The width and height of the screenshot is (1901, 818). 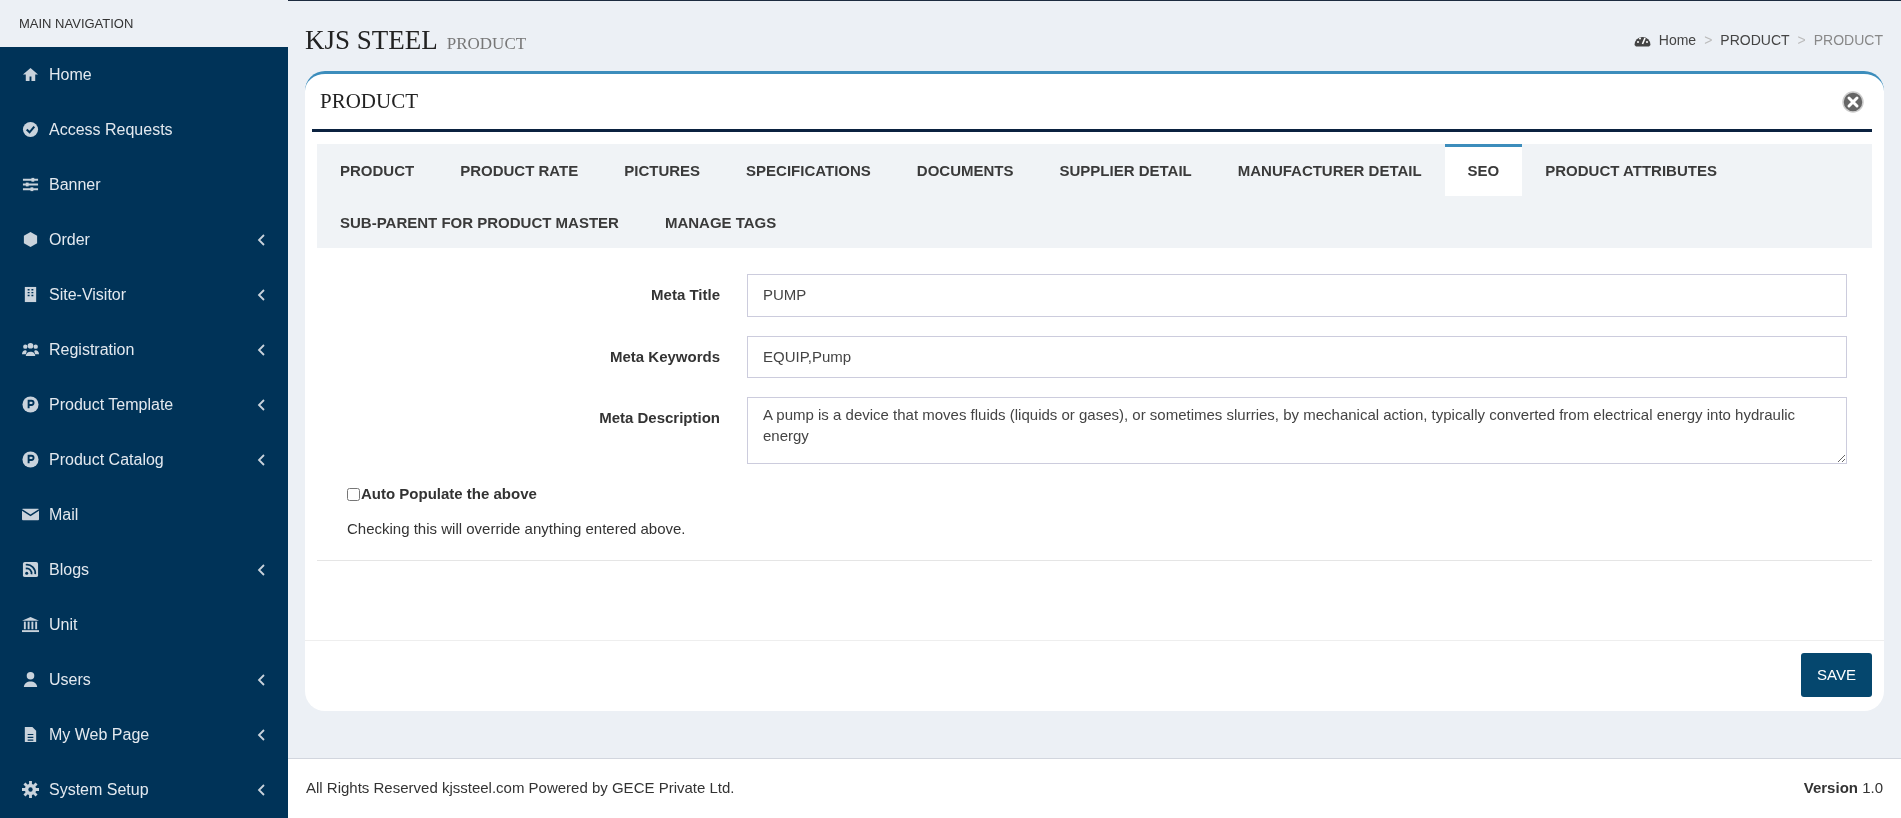 What do you see at coordinates (144, 23) in the screenshot?
I see `sidebar-heading: MAIN NAVIGATION` at bounding box center [144, 23].